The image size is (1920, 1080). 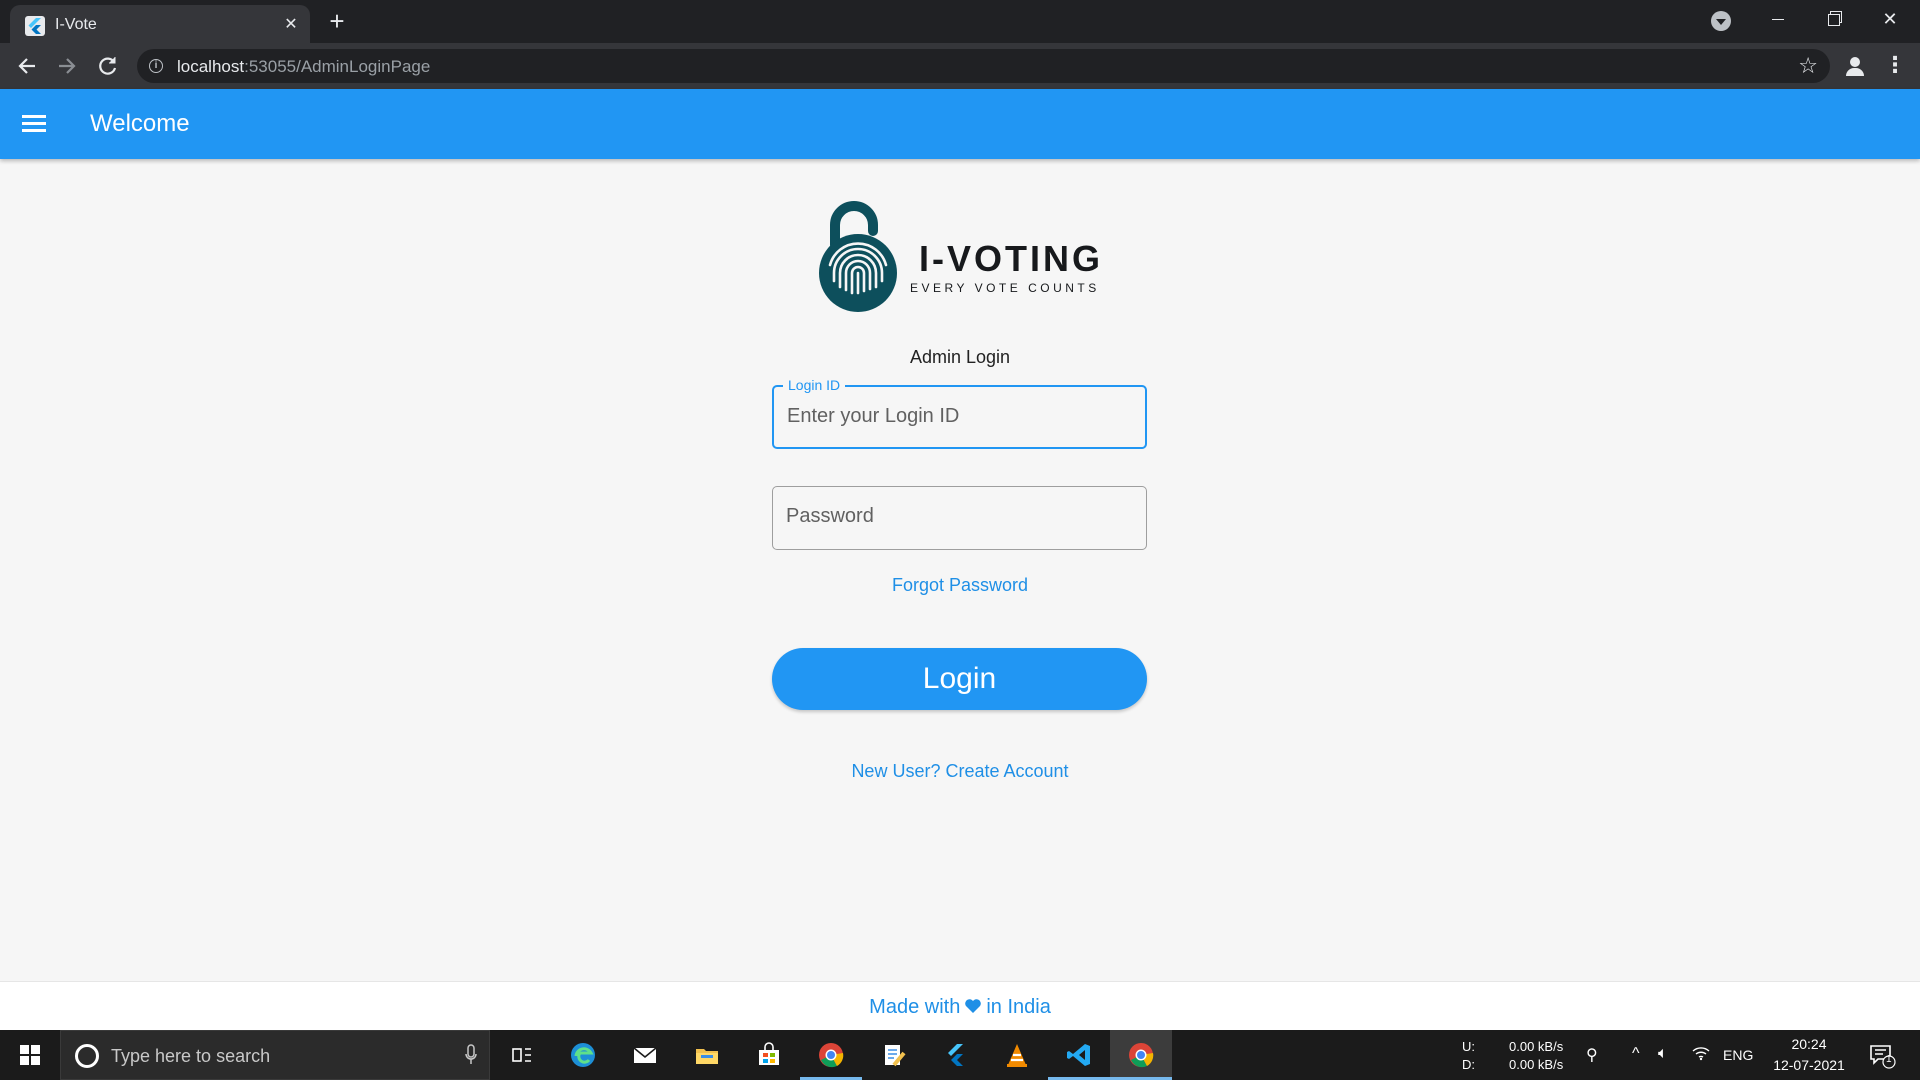 What do you see at coordinates (1468, 1064) in the screenshot?
I see `download-label: D:` at bounding box center [1468, 1064].